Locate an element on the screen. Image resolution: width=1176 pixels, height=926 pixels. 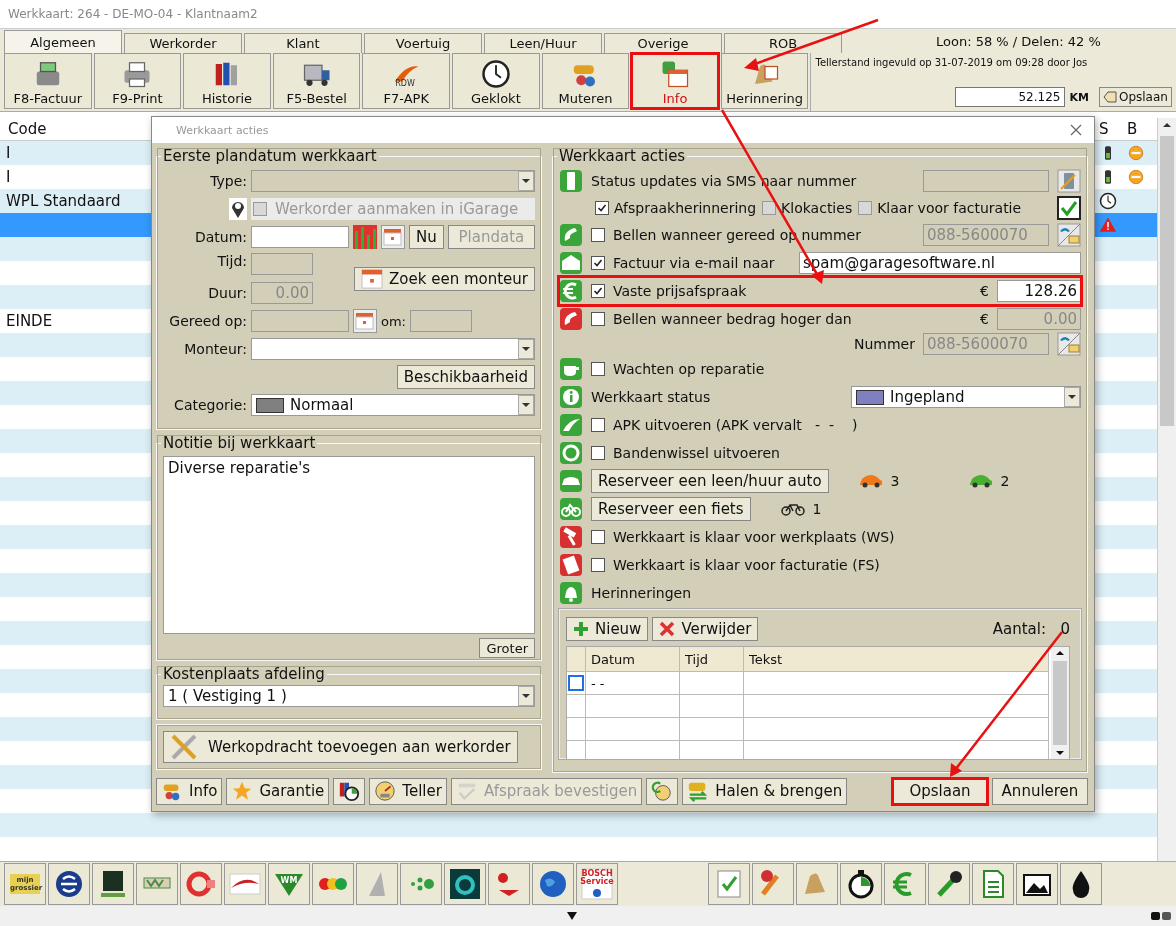
field-label: om: is located at coordinates (393, 321).